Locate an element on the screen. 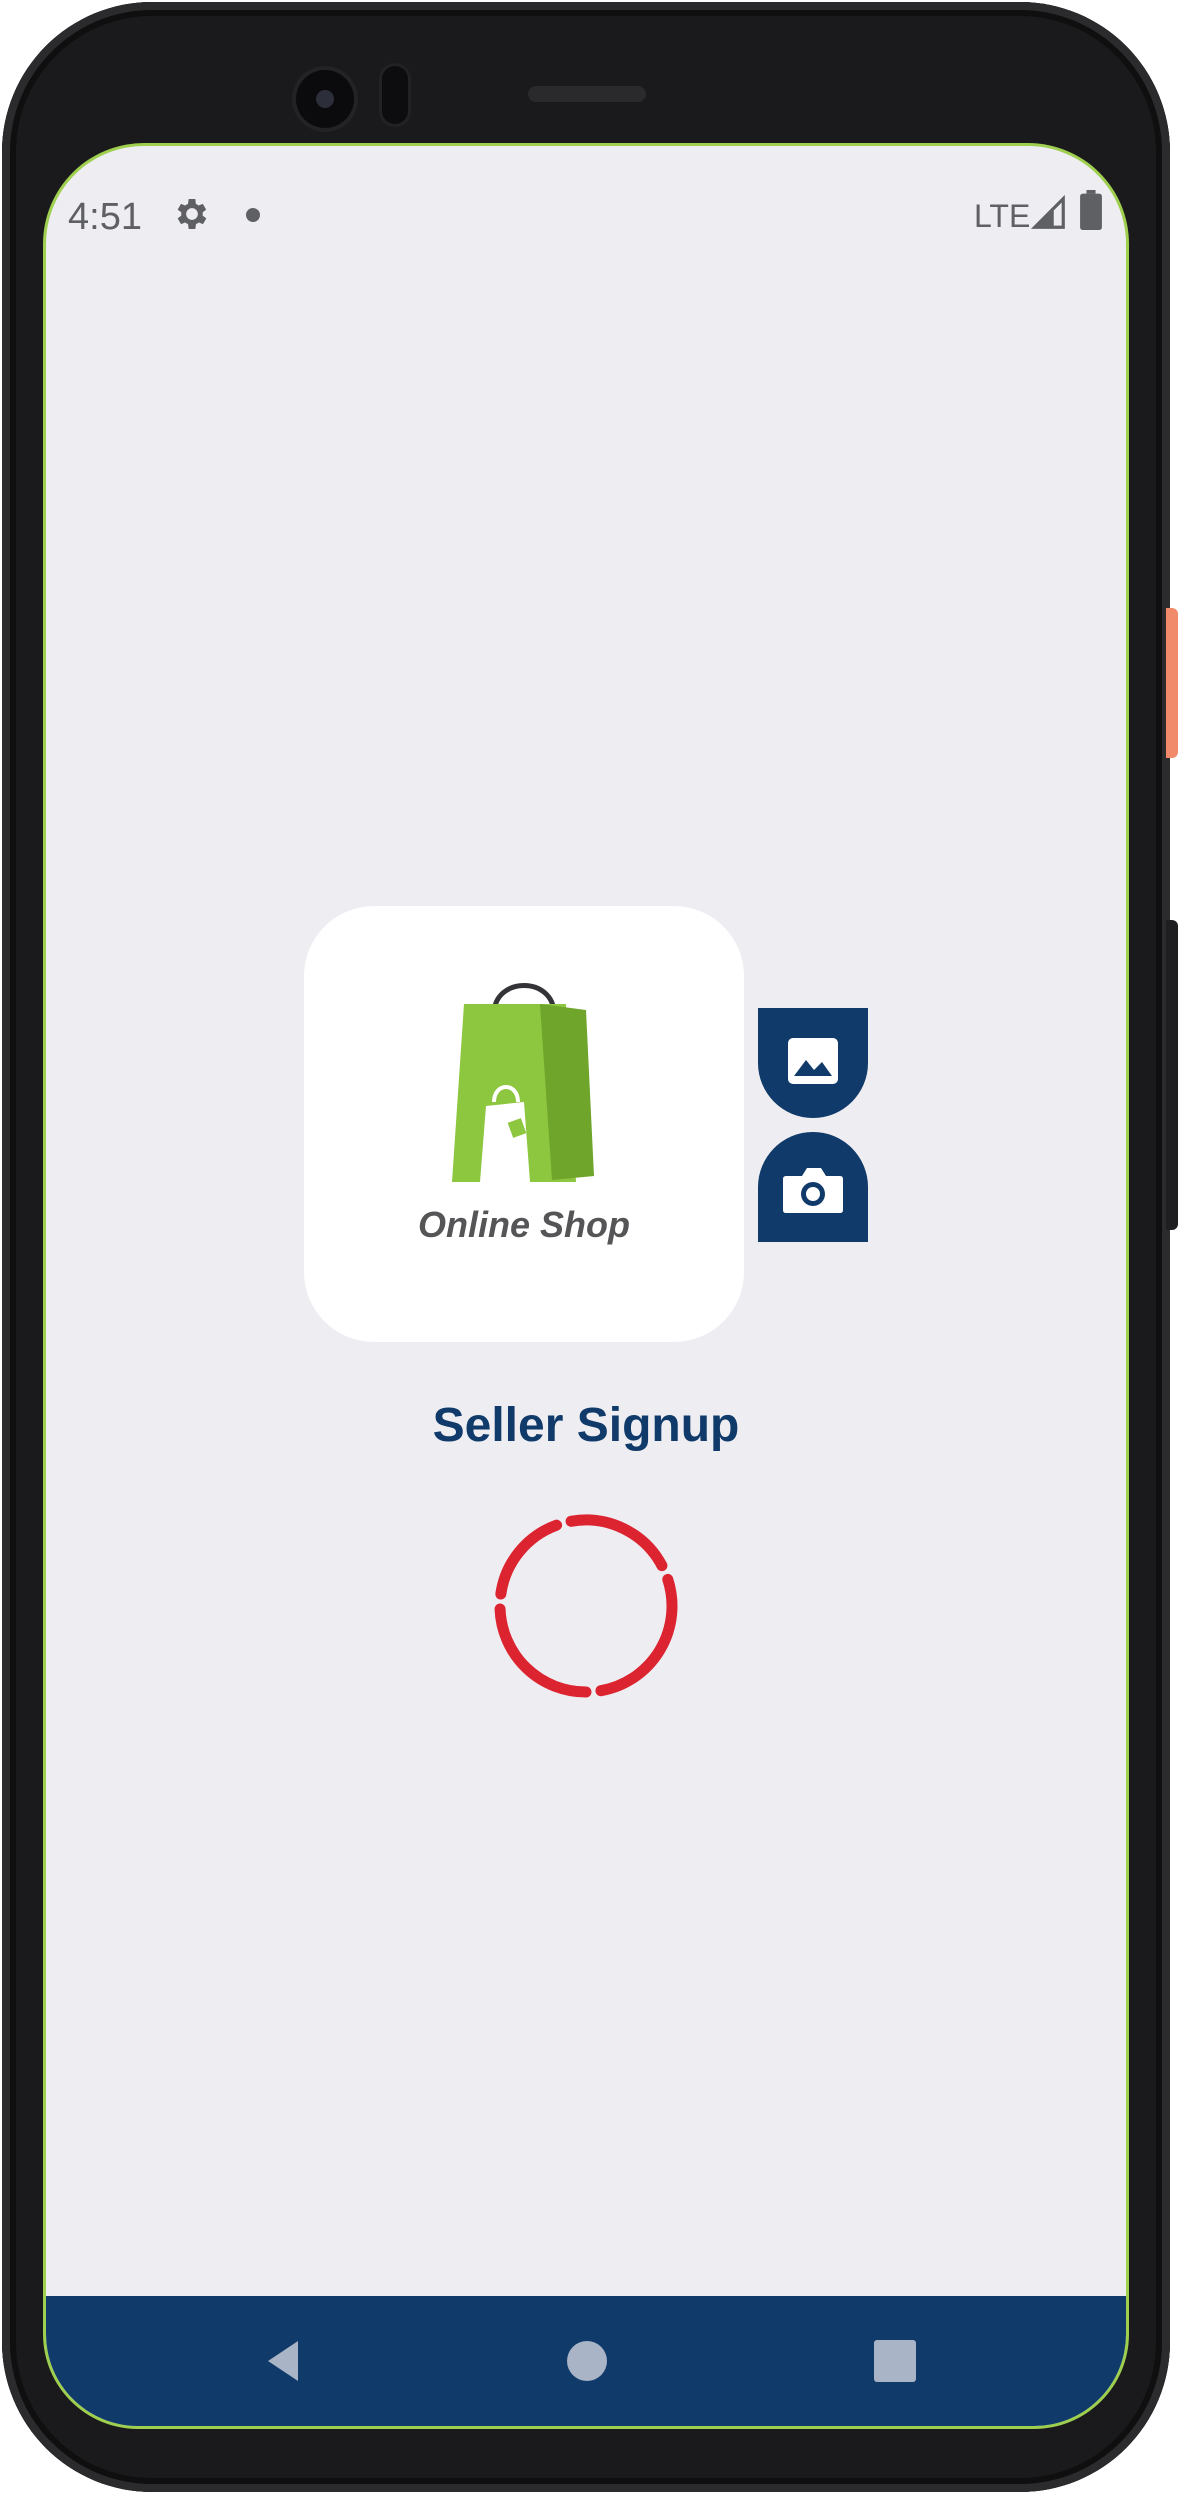  camera-icon is located at coordinates (813, 1190).